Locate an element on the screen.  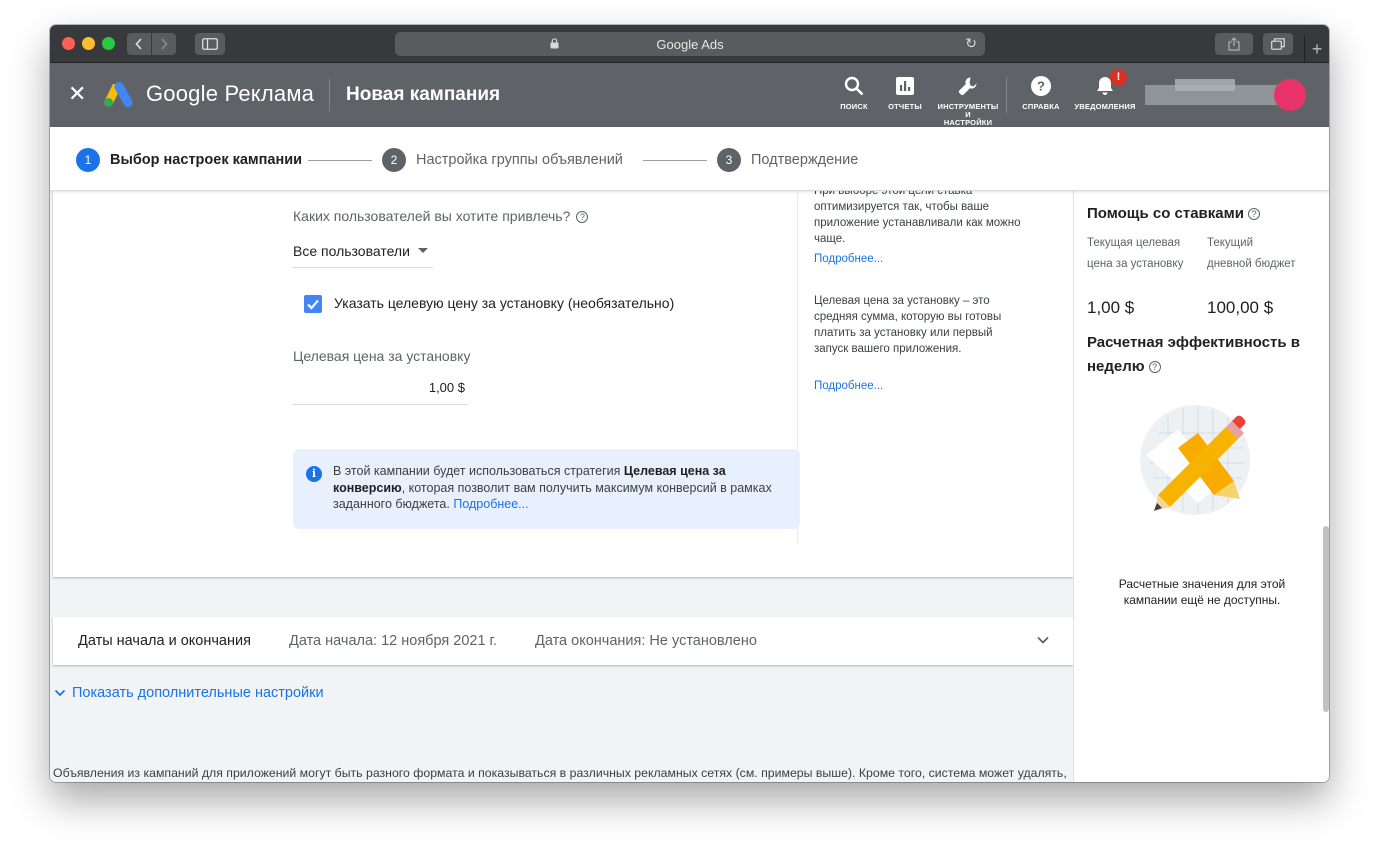
current-target-value: 1,00 $ is located at coordinates (1111, 307).